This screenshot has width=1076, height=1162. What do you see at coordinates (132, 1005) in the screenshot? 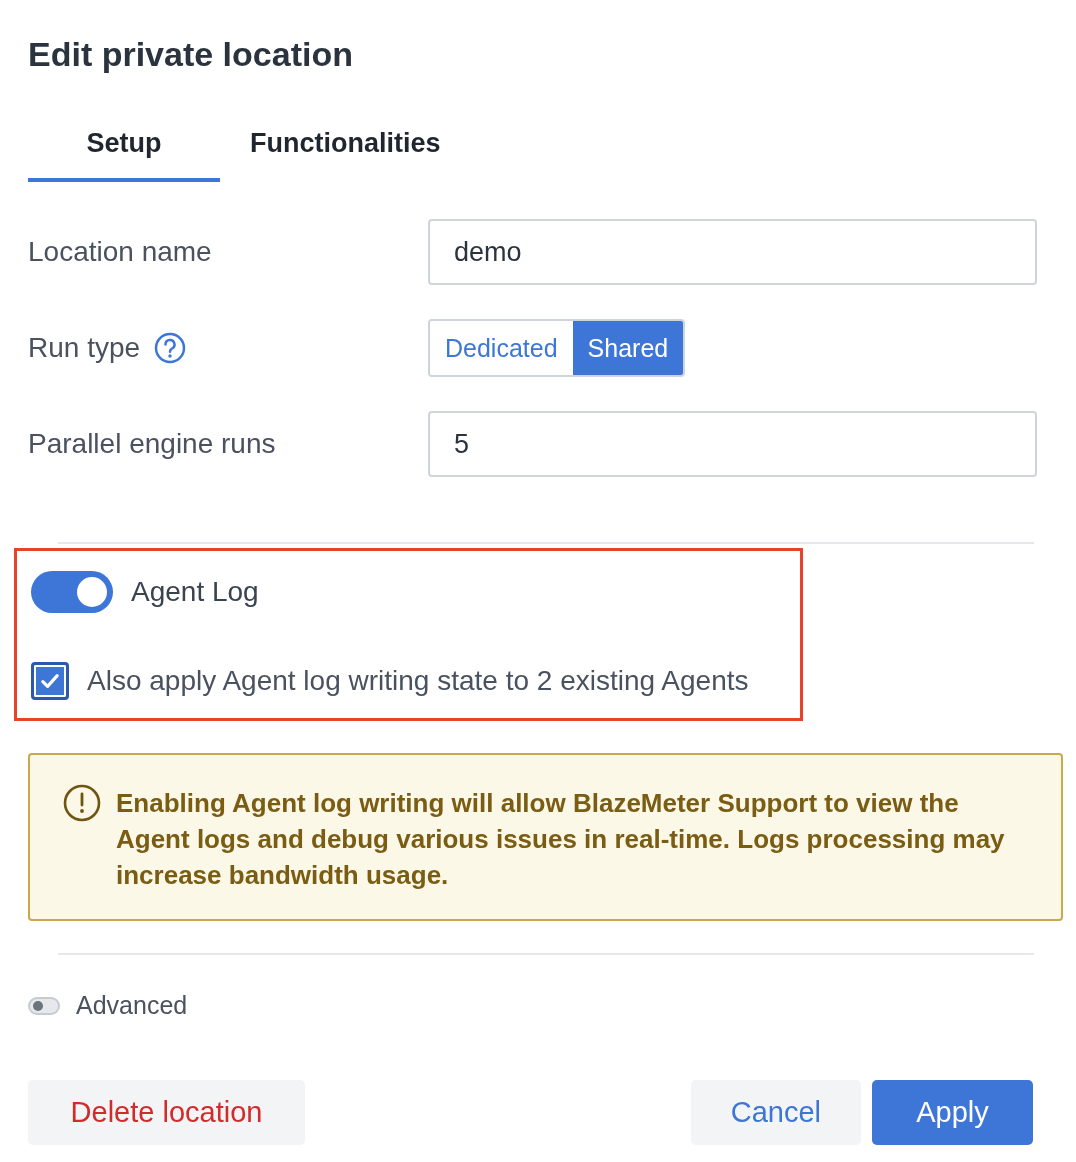
I see `toggle-label: Advanced` at bounding box center [132, 1005].